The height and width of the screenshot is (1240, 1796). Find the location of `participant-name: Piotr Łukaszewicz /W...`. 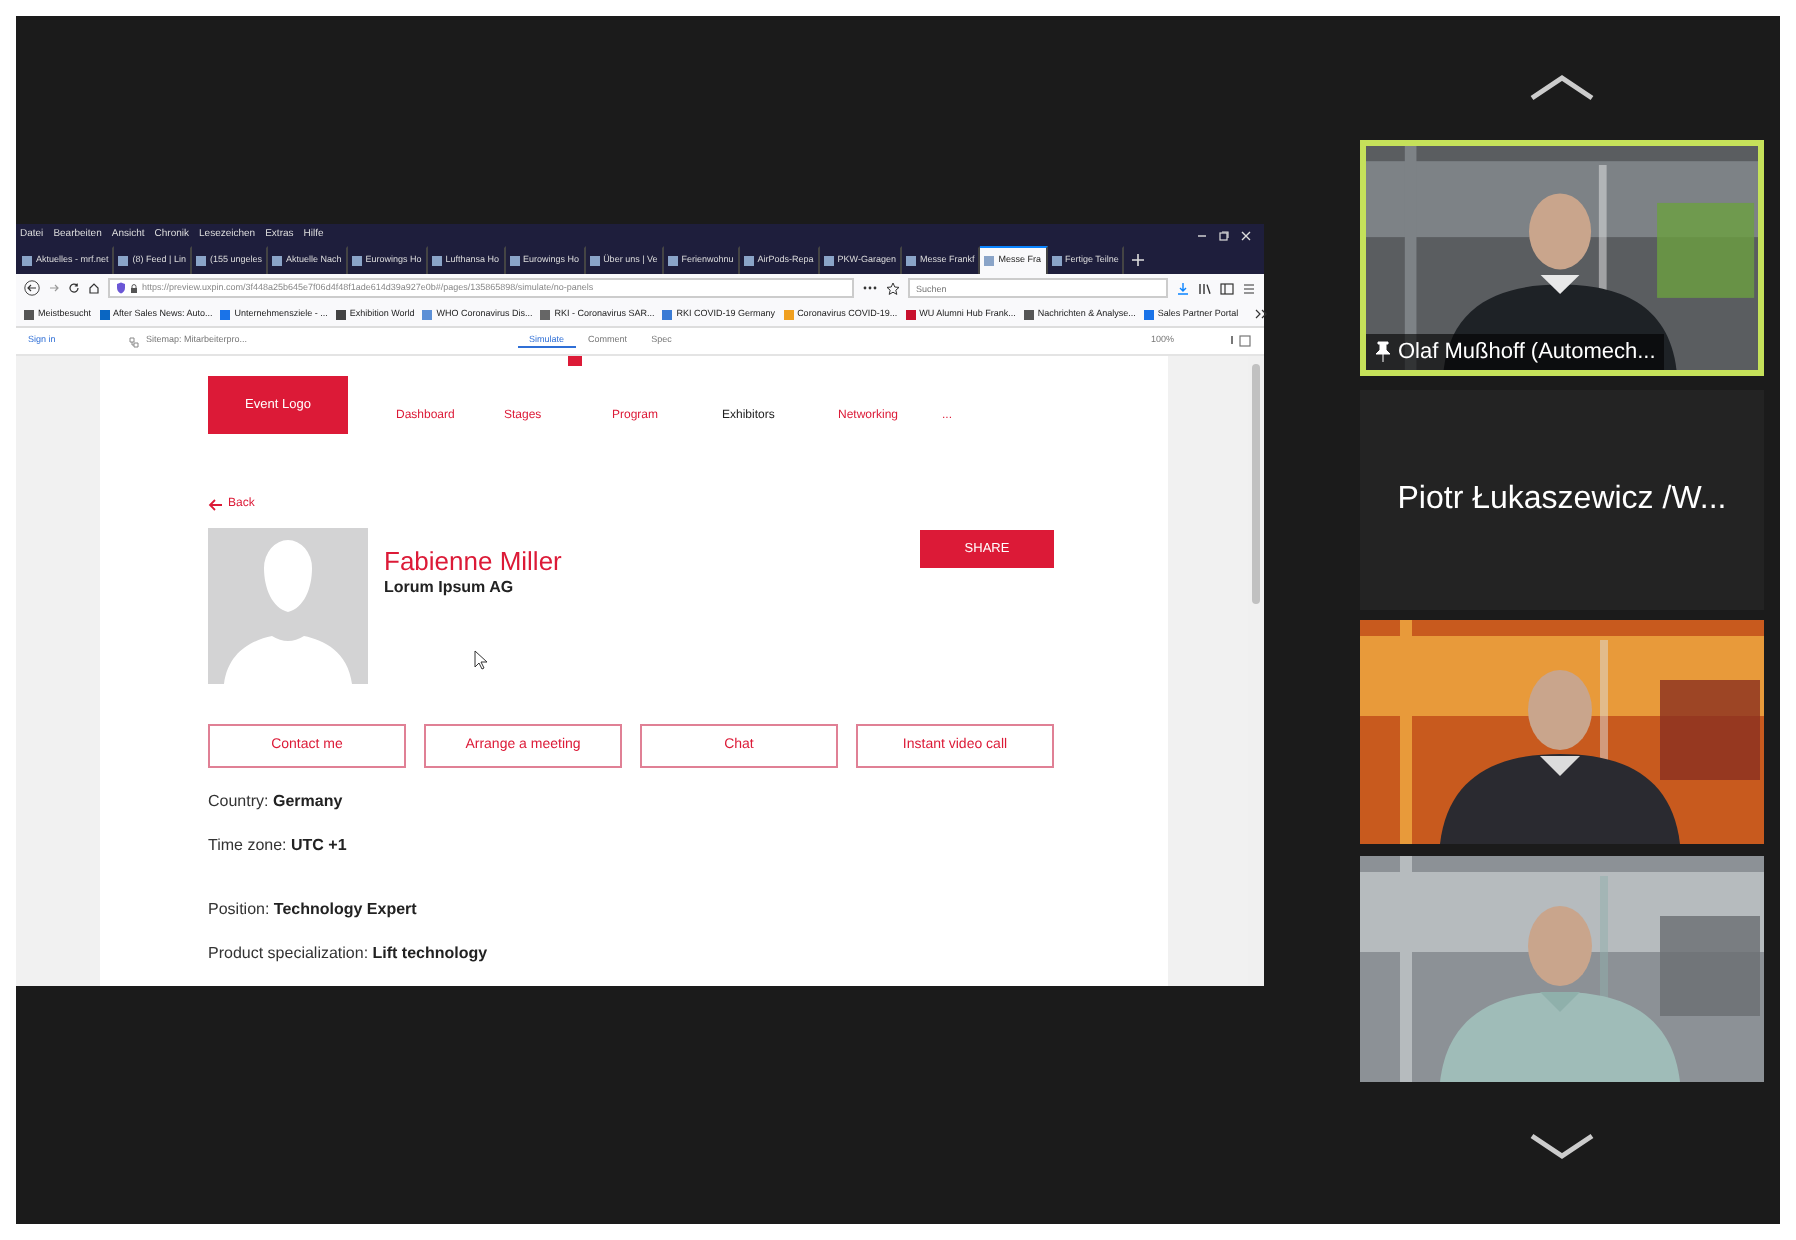

participant-name: Piotr Łukaszewicz /W... is located at coordinates (1562, 500).